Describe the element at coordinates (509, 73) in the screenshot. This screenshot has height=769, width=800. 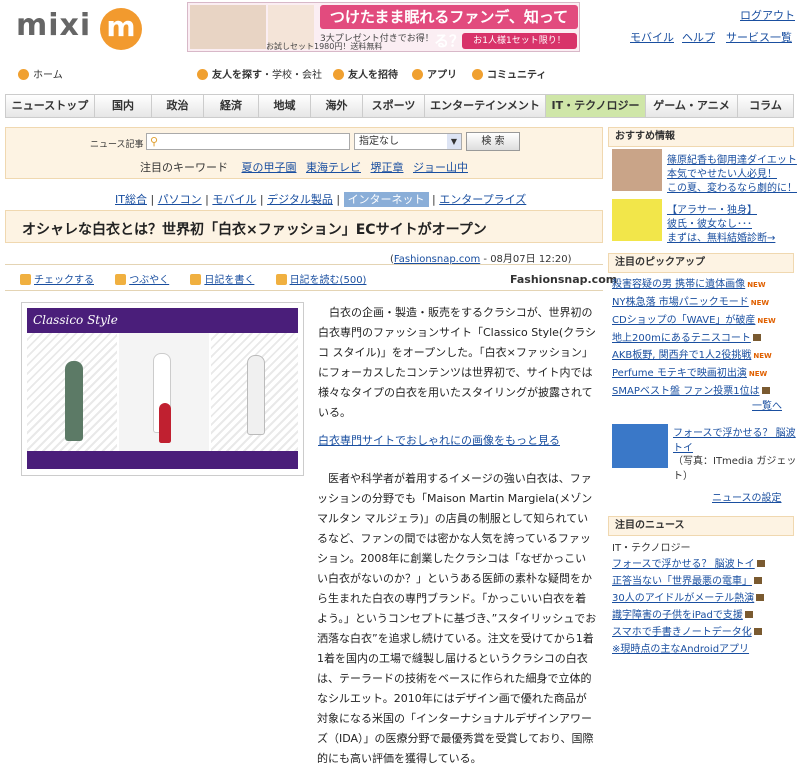
I see `nav-community: コミュニティ` at that location.